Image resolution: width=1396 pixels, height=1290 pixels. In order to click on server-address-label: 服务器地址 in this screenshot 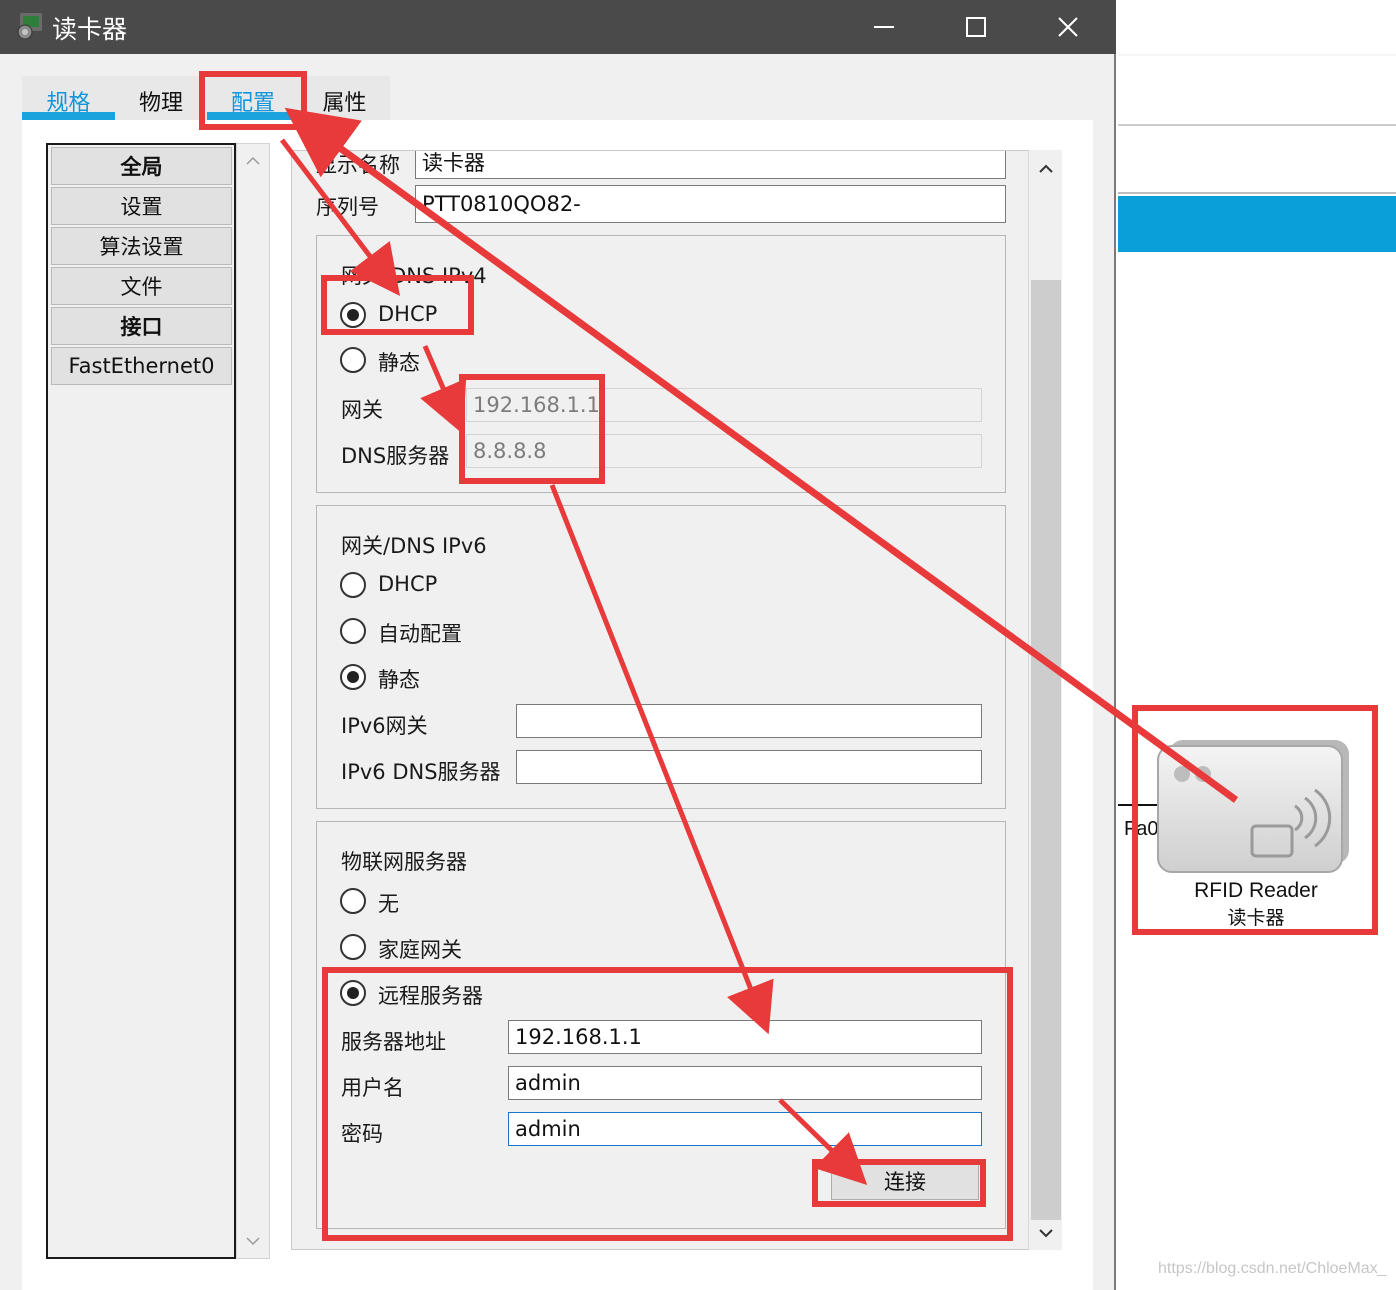, I will do `click(393, 1042)`.